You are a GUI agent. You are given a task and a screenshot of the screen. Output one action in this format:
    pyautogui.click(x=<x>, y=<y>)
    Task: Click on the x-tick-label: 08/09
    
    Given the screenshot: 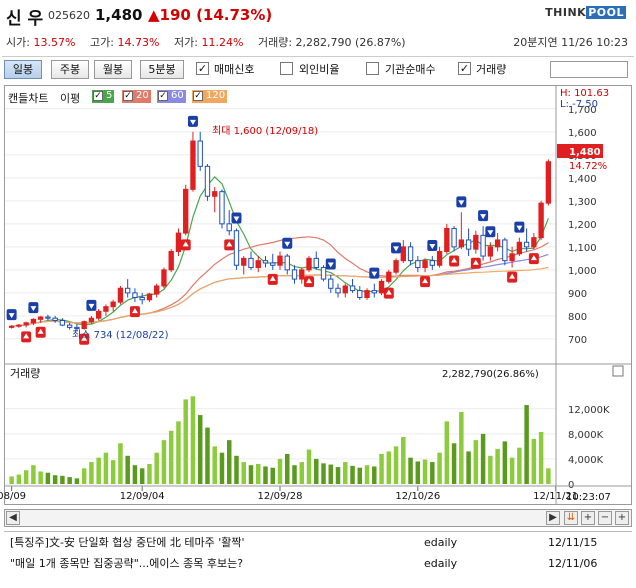 What is the action you would take?
    pyautogui.click(x=13, y=496)
    